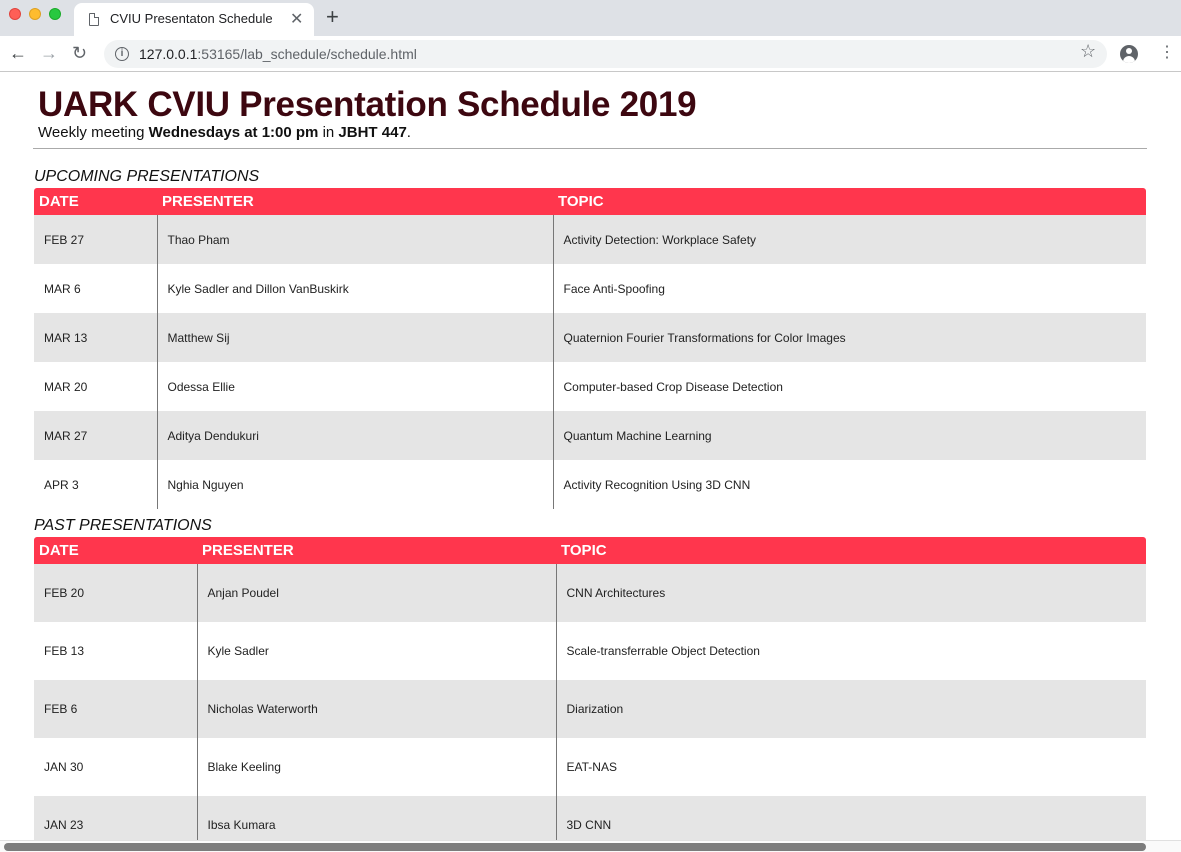 The height and width of the screenshot is (852, 1181). Describe the element at coordinates (55, 14) in the screenshot. I see `maximize-window-button` at that location.